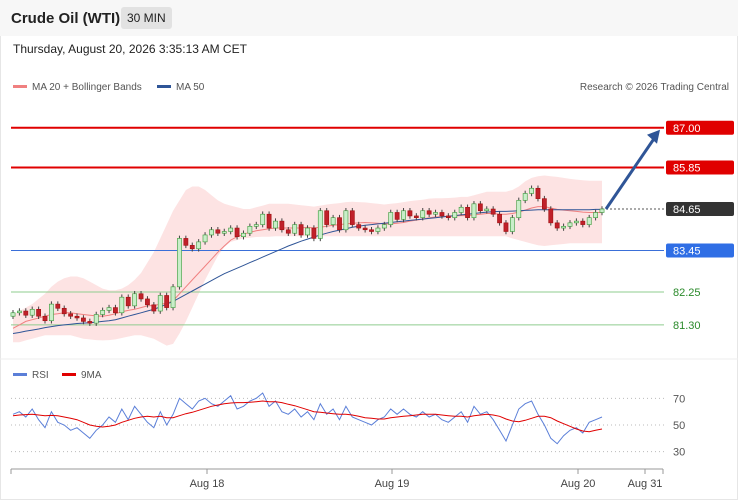 The height and width of the screenshot is (500, 738). What do you see at coordinates (687, 169) in the screenshot?
I see `level-label: 85.85` at bounding box center [687, 169].